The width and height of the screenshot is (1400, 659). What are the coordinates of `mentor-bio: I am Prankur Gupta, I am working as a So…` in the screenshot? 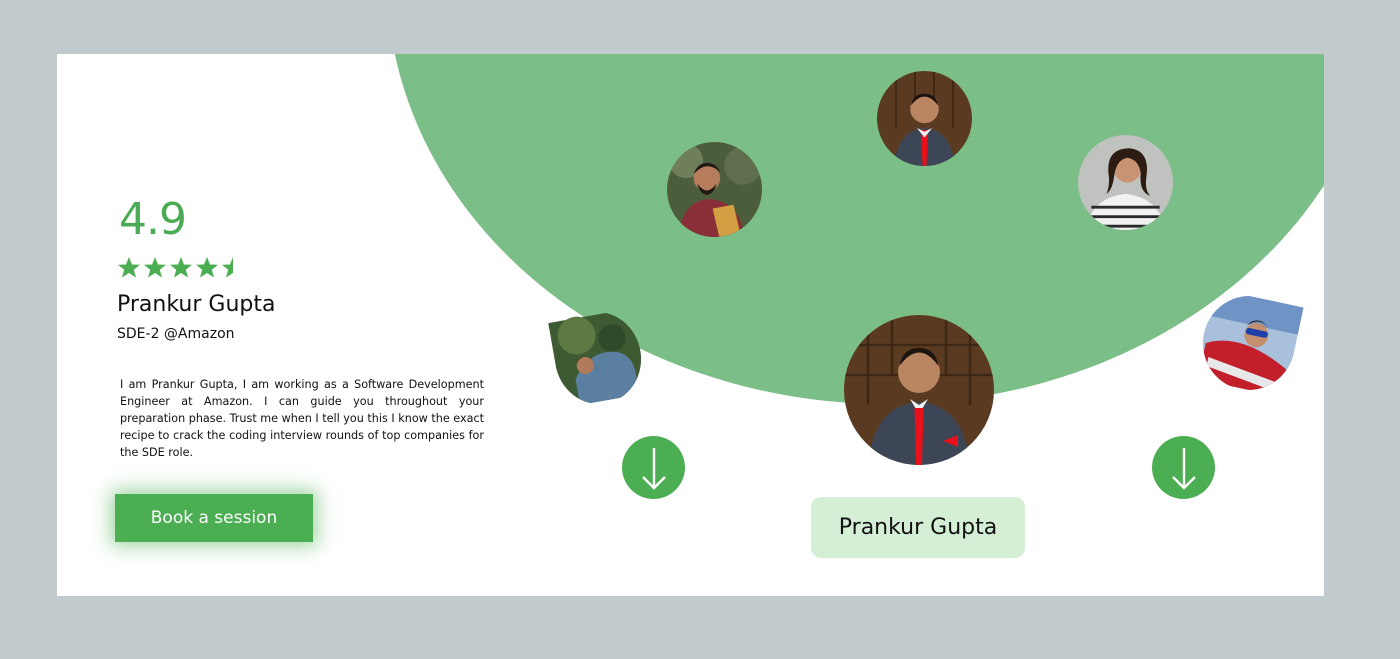 It's located at (302, 418).